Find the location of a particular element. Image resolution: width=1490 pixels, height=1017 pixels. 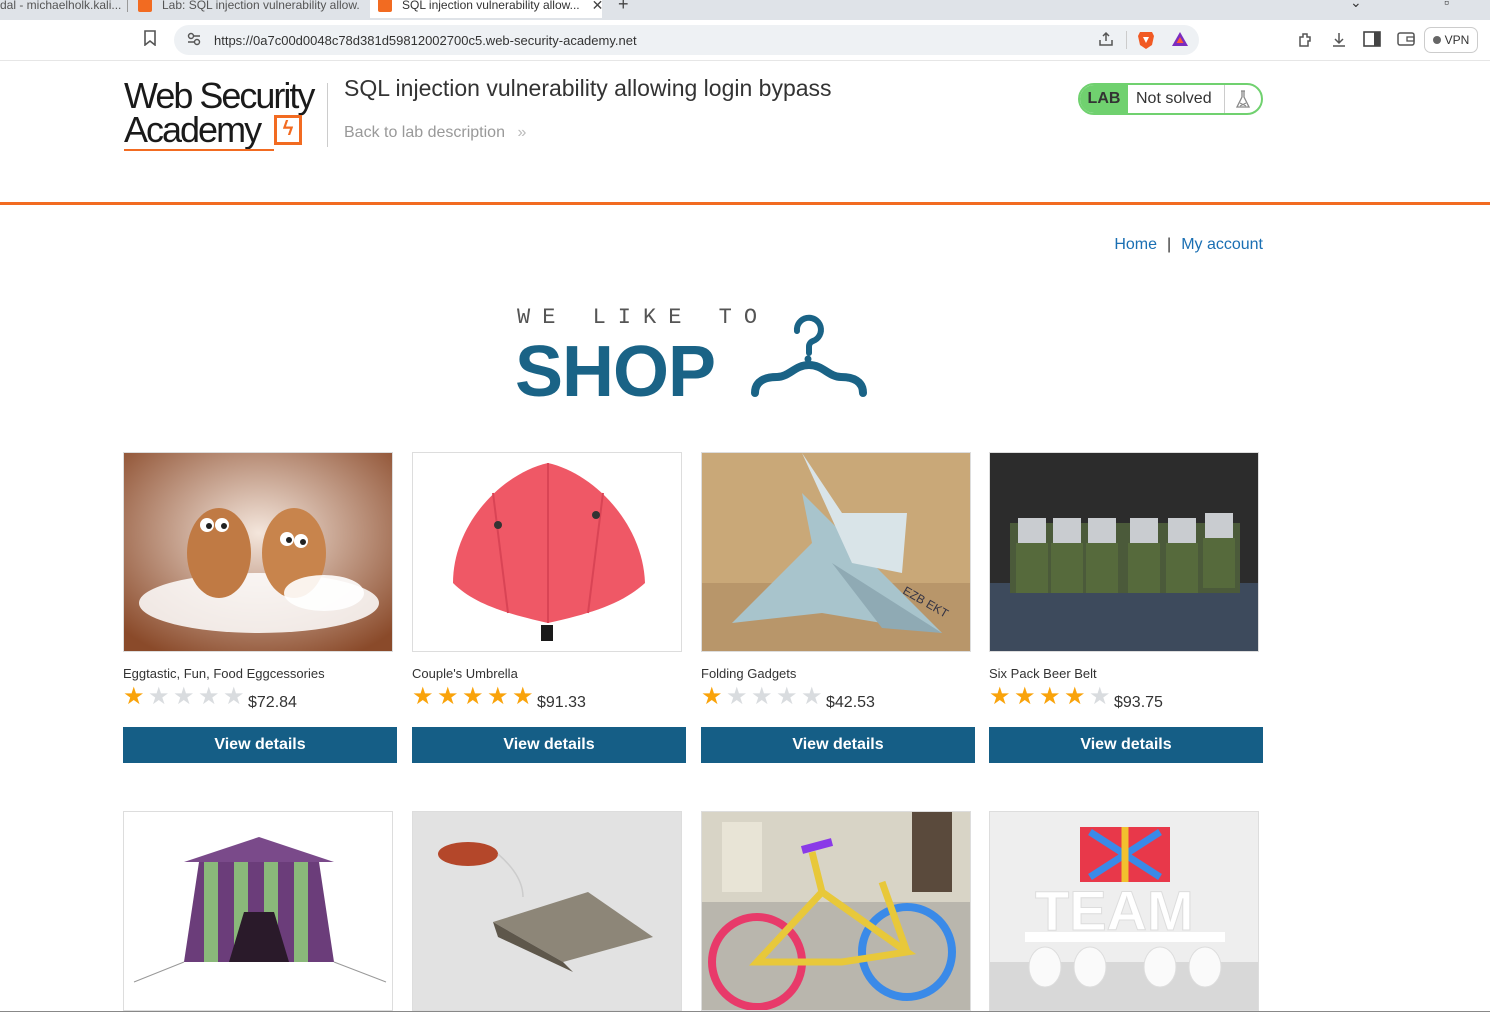

nav-home-link: Home is located at coordinates (1135, 244).